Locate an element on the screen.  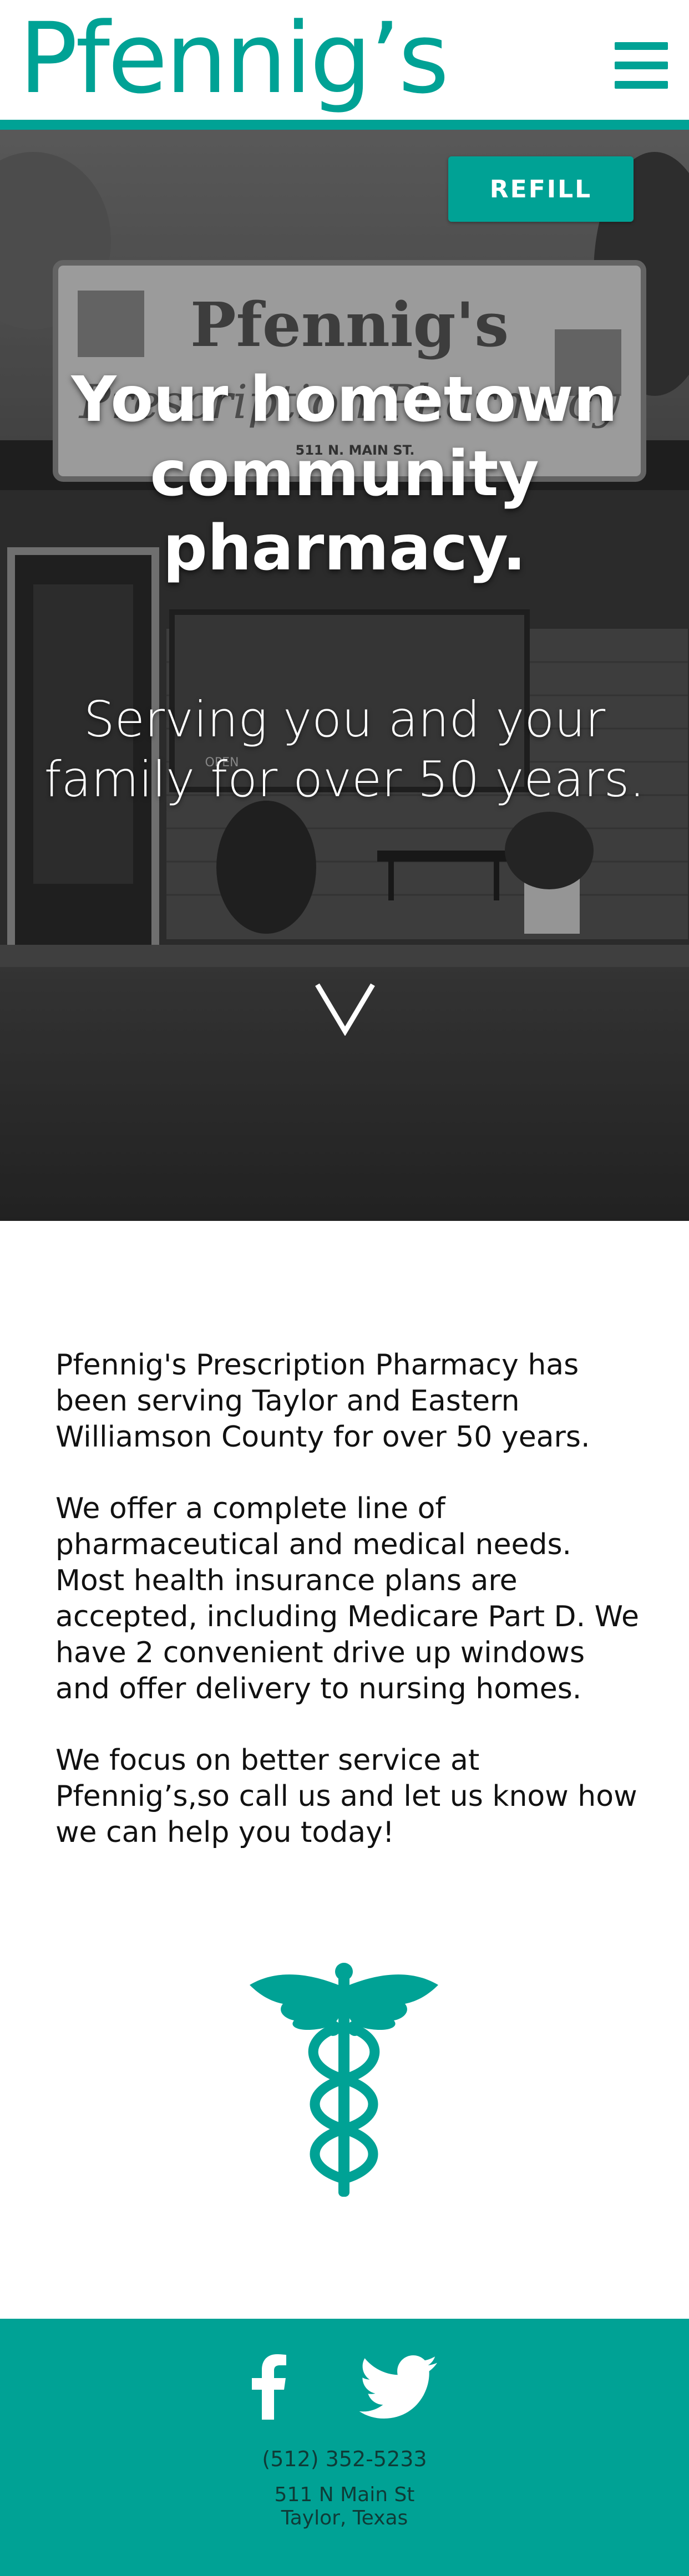
chevron-down-icon is located at coordinates (345, 1008).